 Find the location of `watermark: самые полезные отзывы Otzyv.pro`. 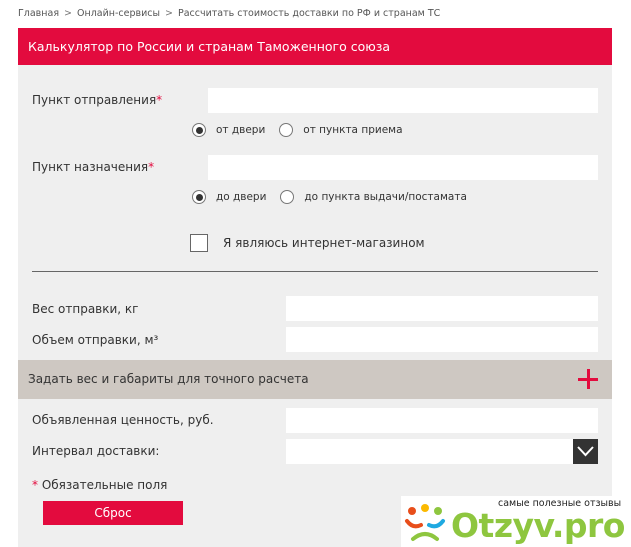

watermark: самые полезные отзывы Otzyv.pro is located at coordinates (516, 521).